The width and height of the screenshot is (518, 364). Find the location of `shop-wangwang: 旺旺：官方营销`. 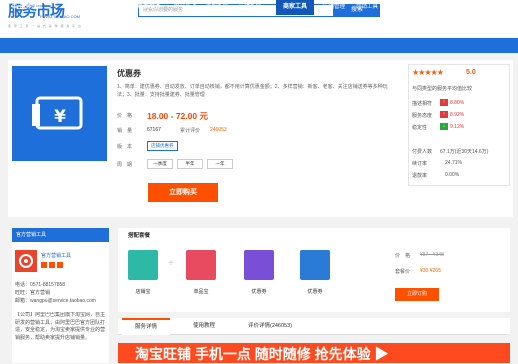

shop-wangwang: 旺旺：官方营销 is located at coordinates (61, 294).